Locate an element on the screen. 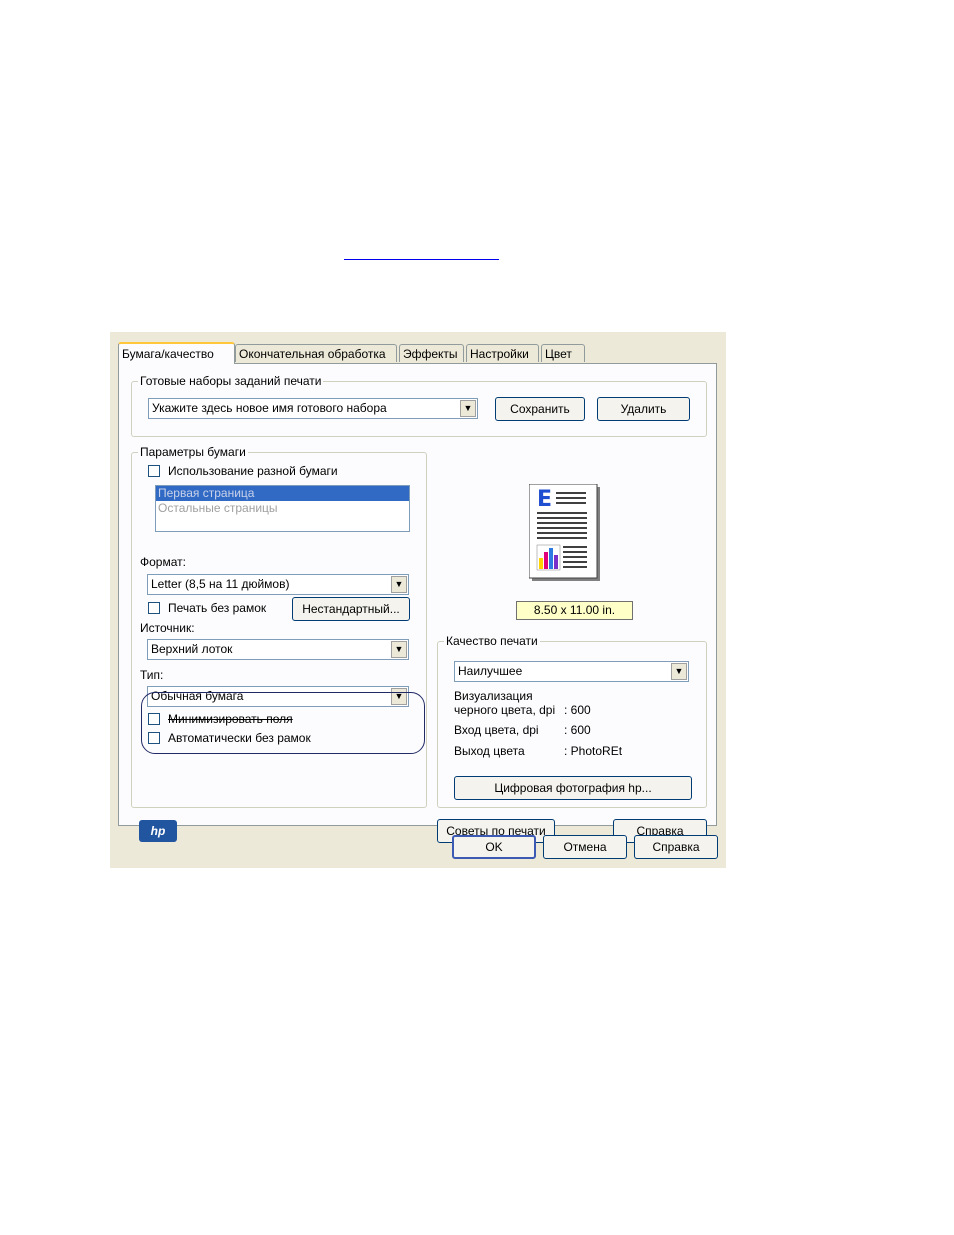 Image resolution: width=954 pixels, height=1235 pixels. type-label: Тип: is located at coordinates (152, 675).